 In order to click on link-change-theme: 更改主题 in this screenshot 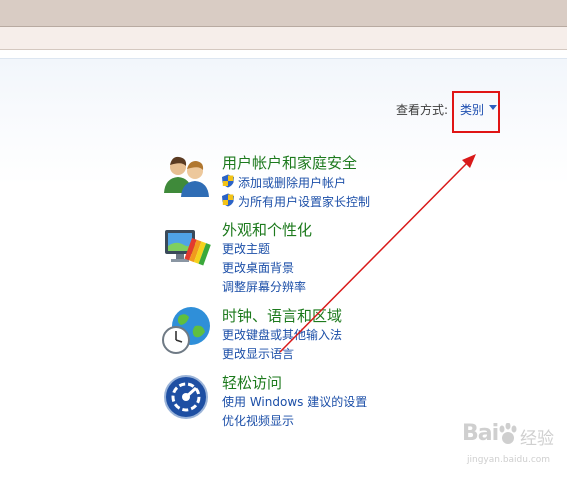, I will do `click(246, 248)`.